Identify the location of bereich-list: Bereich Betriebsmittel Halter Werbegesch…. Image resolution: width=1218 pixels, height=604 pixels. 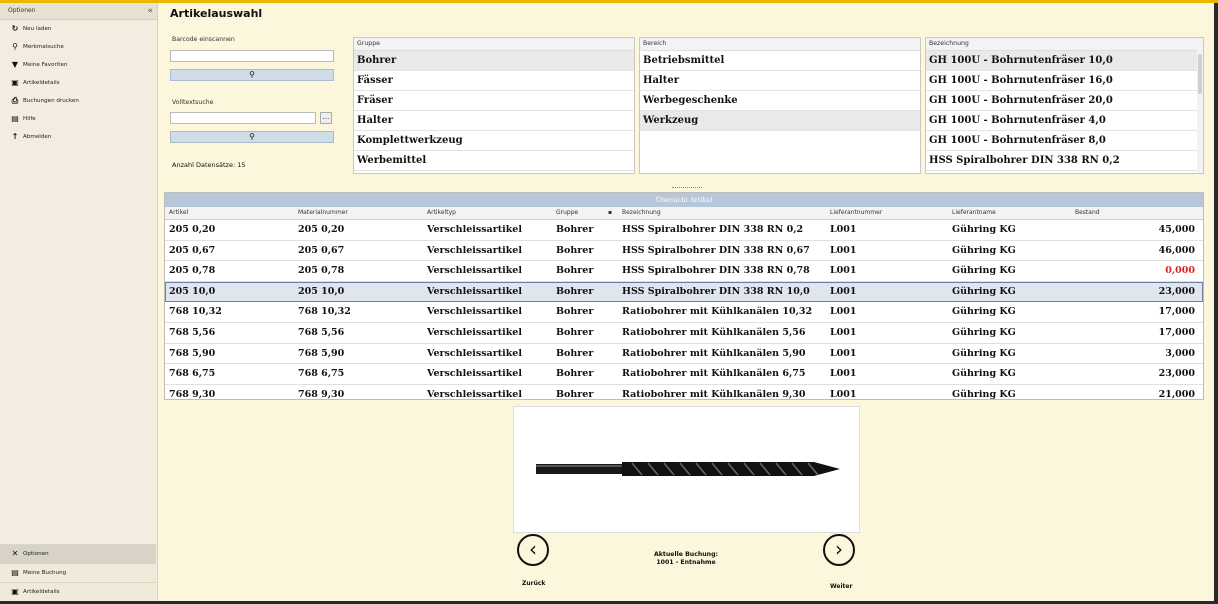
(780, 105).